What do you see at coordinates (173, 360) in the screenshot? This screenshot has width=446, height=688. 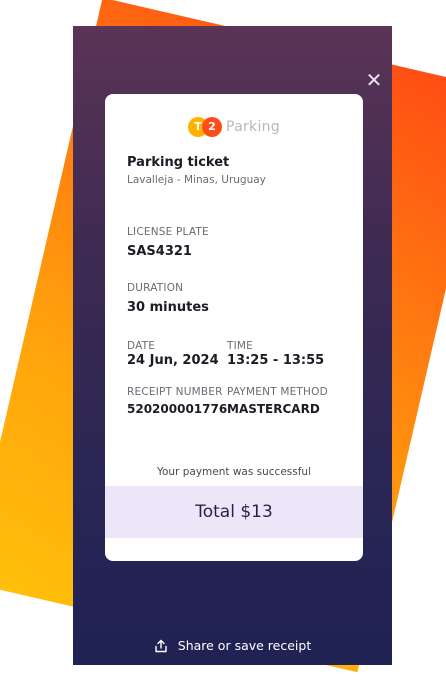 I see `date-value: 24 Jun, 2024` at bounding box center [173, 360].